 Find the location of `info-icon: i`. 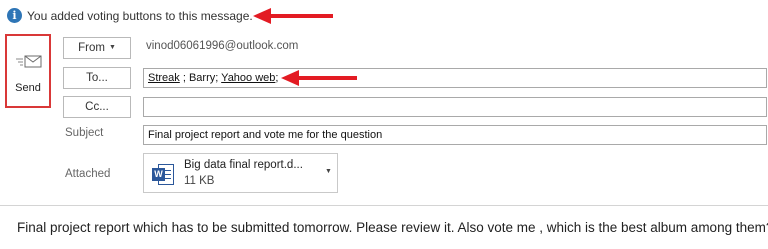

info-icon: i is located at coordinates (14, 15).